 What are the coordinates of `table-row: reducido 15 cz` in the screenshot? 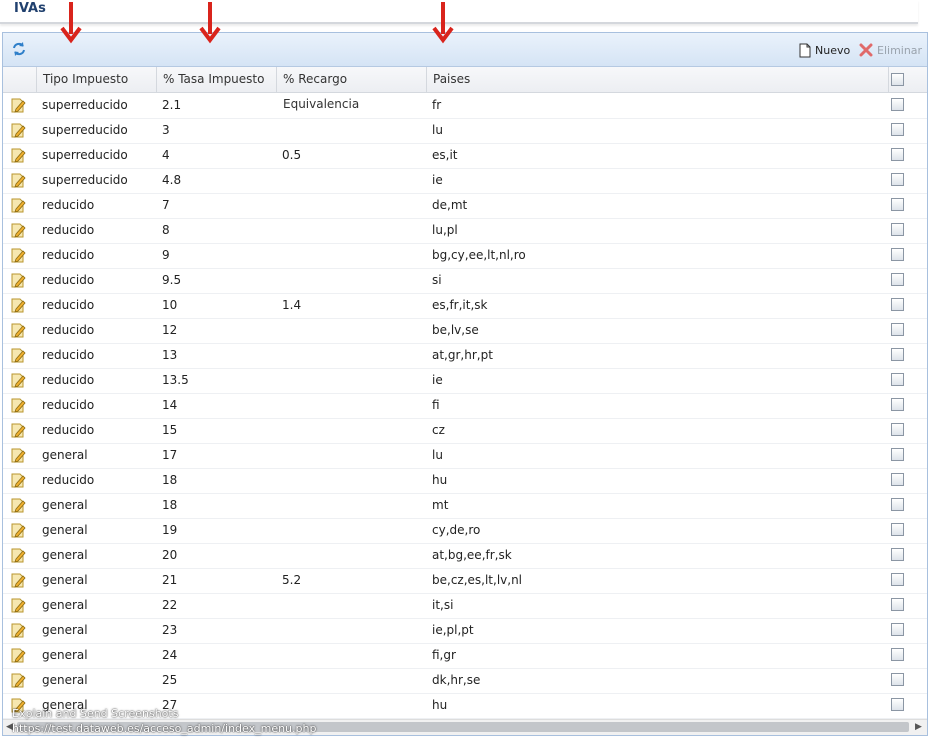 It's located at (465, 431).